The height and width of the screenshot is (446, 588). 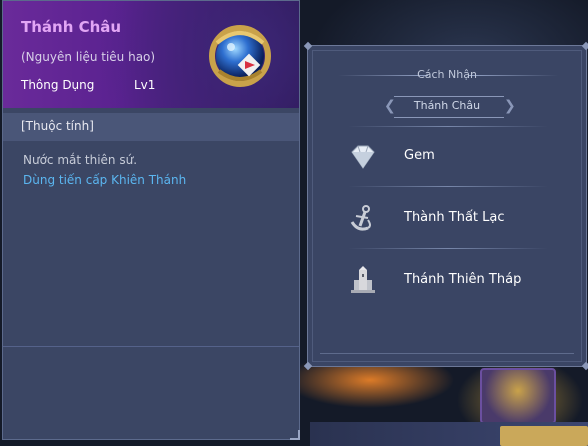 What do you see at coordinates (447, 105) in the screenshot?
I see `acquire-item-name: Thánh Châu` at bounding box center [447, 105].